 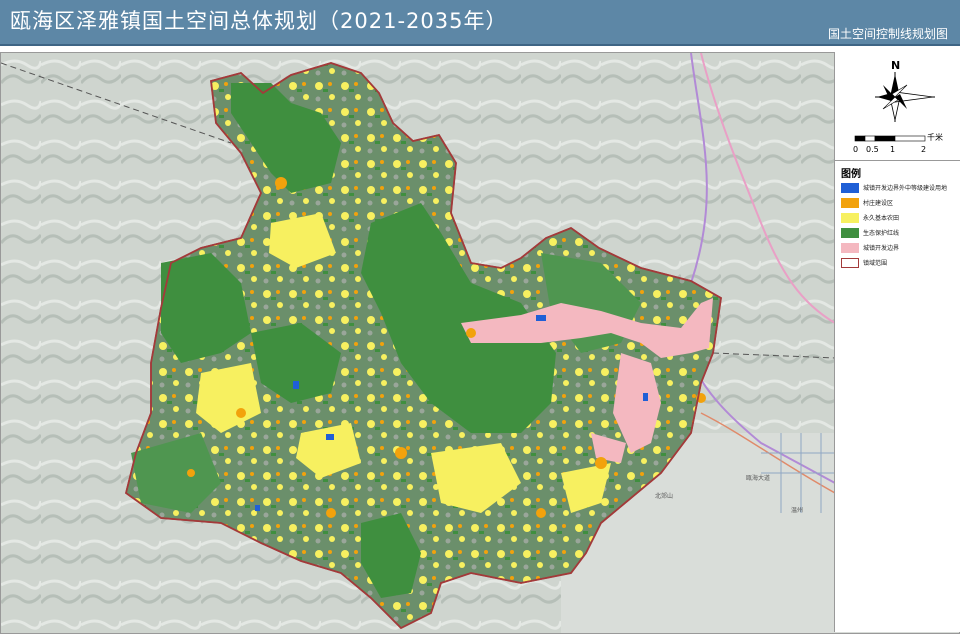 I want to click on scale-bar, so click(x=890, y=138).